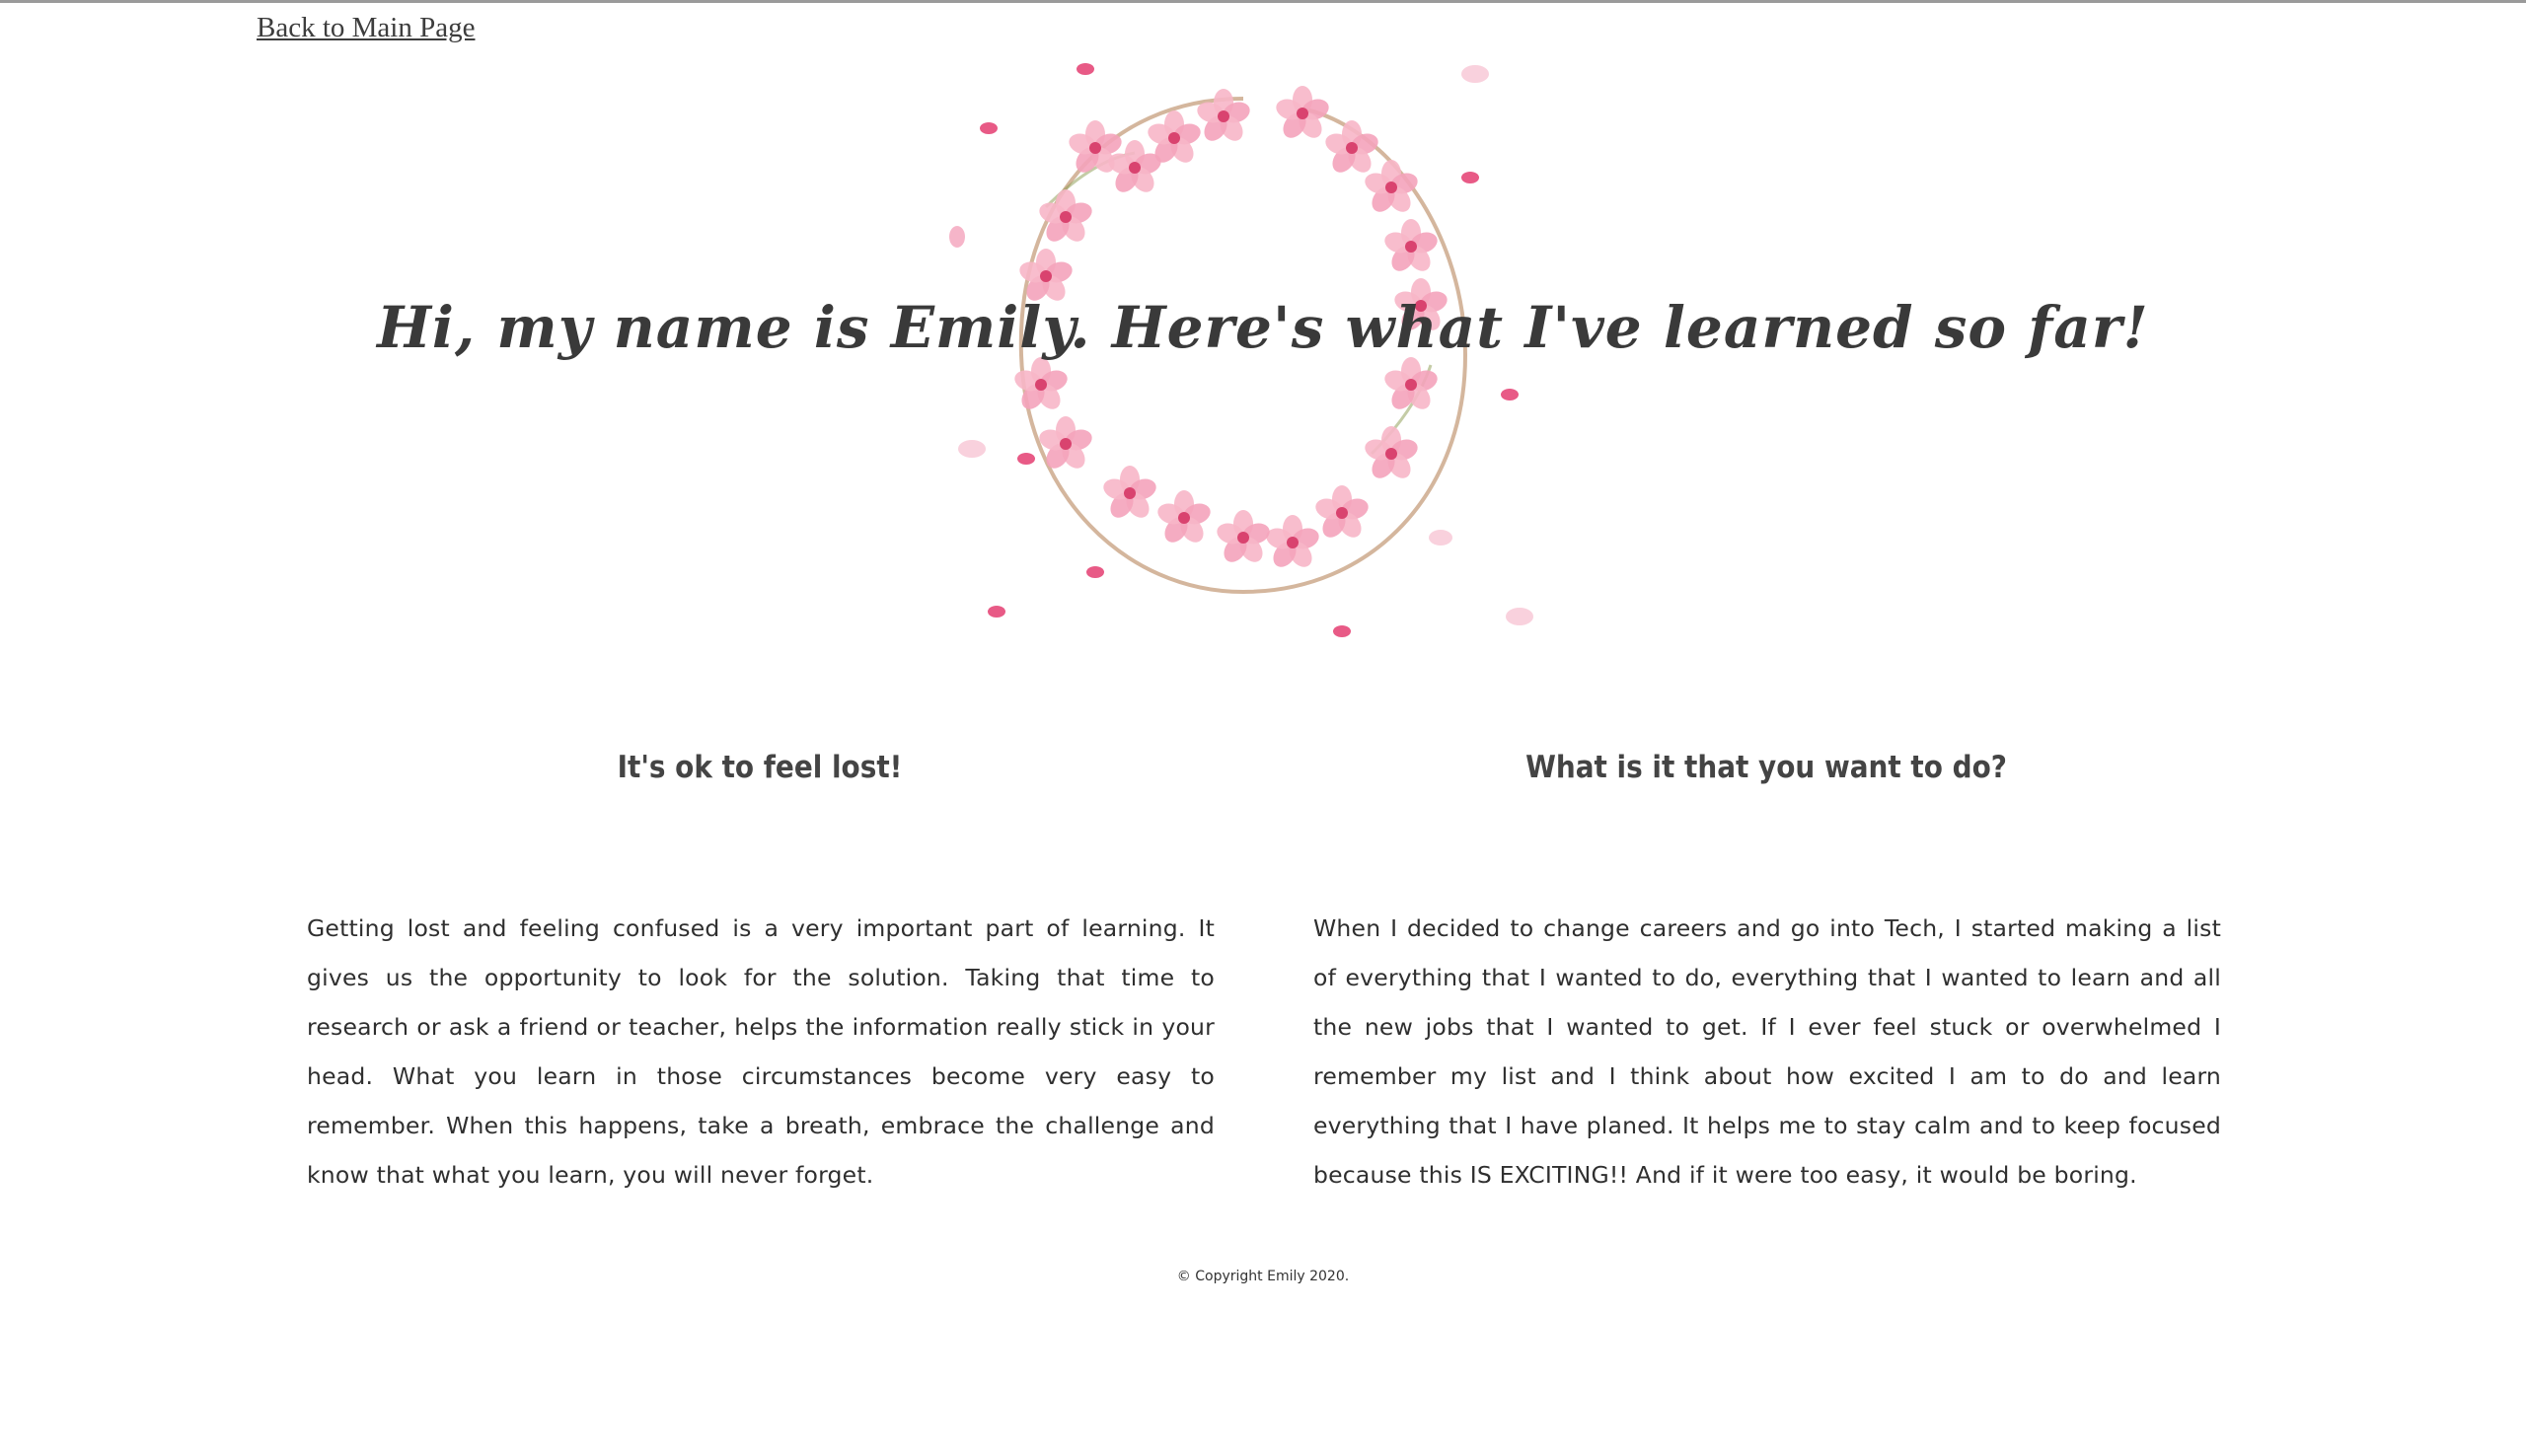 This screenshot has height=1456, width=2526. What do you see at coordinates (366, 28) in the screenshot?
I see `back-to-main-link: Back to Main Page` at bounding box center [366, 28].